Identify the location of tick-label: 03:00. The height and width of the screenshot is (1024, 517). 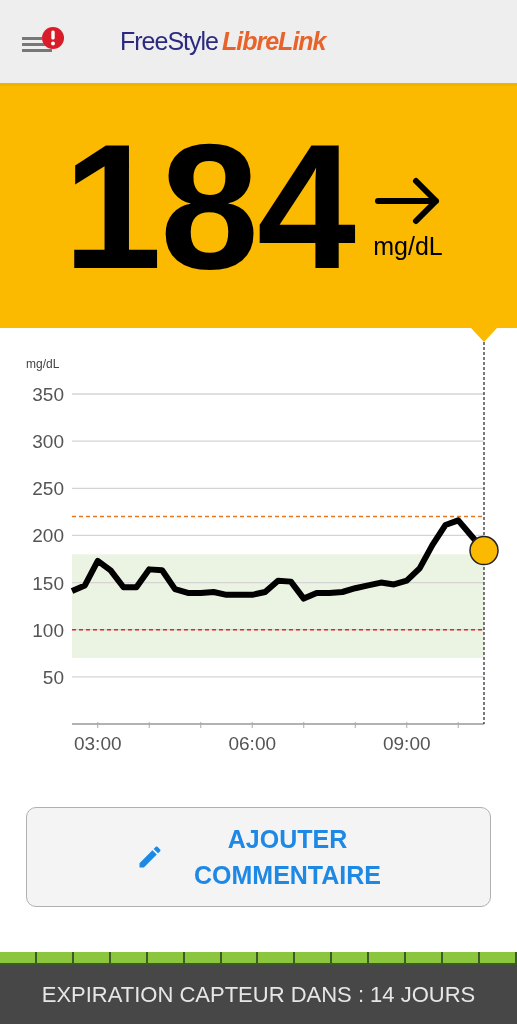
(98, 743).